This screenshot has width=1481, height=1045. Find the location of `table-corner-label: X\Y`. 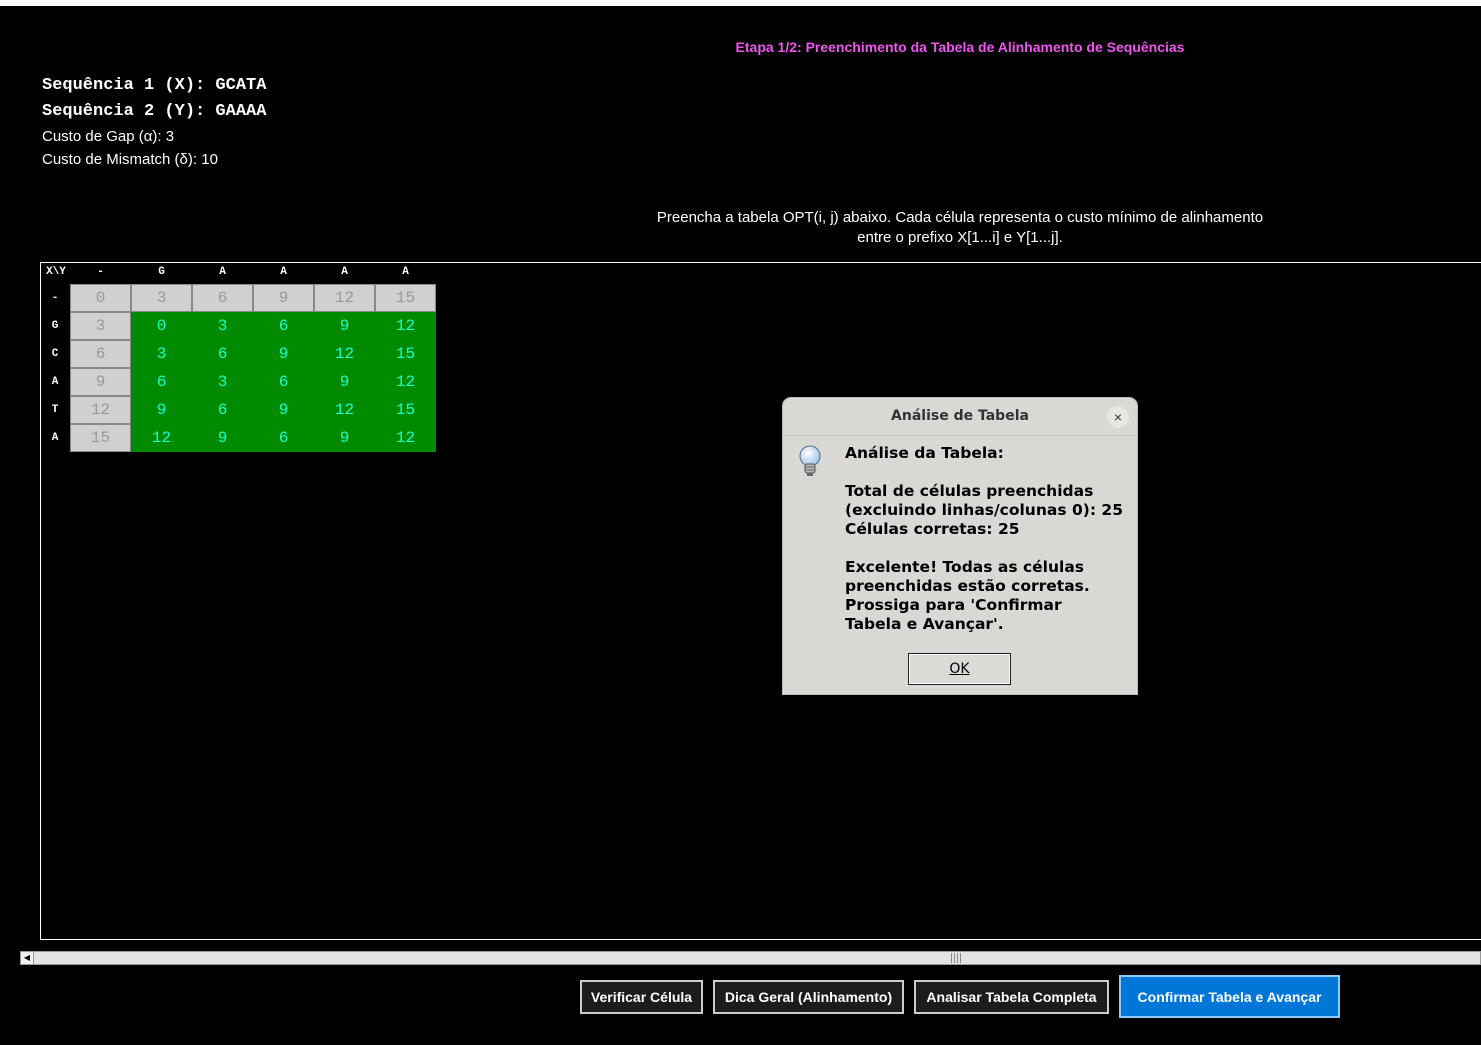

table-corner-label: X\Y is located at coordinates (56, 272).